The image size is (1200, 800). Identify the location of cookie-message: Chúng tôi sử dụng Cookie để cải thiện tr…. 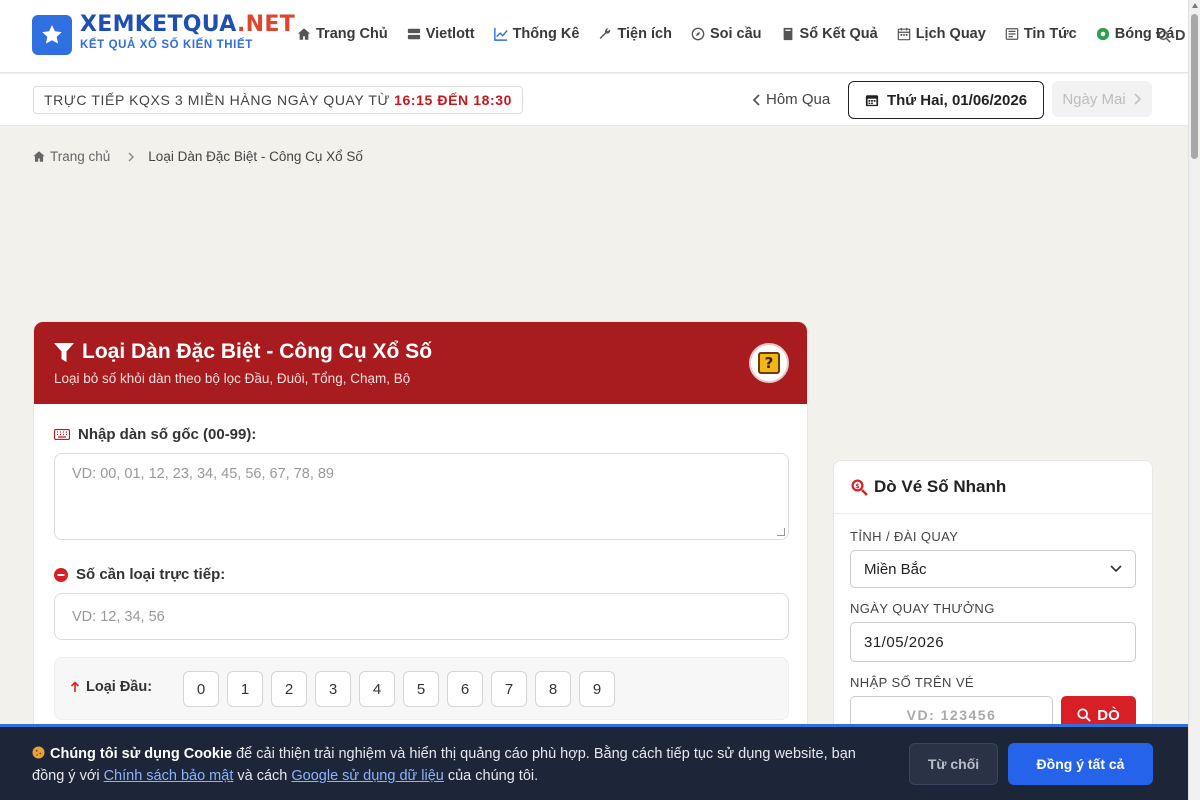
(452, 765).